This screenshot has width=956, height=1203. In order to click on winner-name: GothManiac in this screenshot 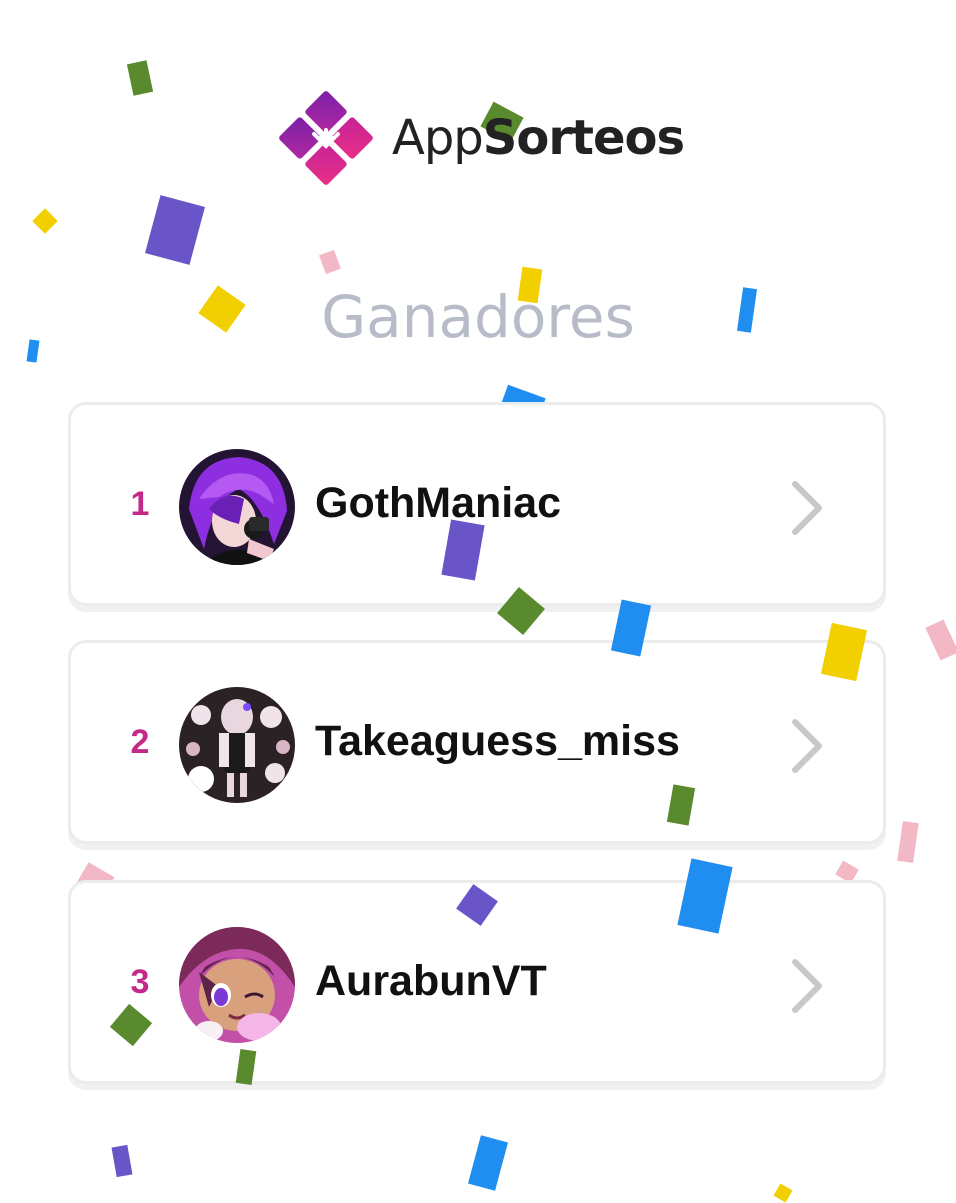, I will do `click(438, 503)`.